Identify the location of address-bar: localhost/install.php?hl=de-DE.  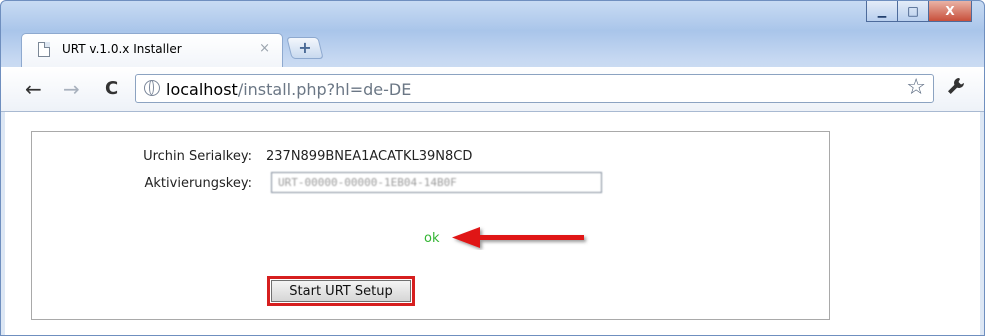
(534, 88).